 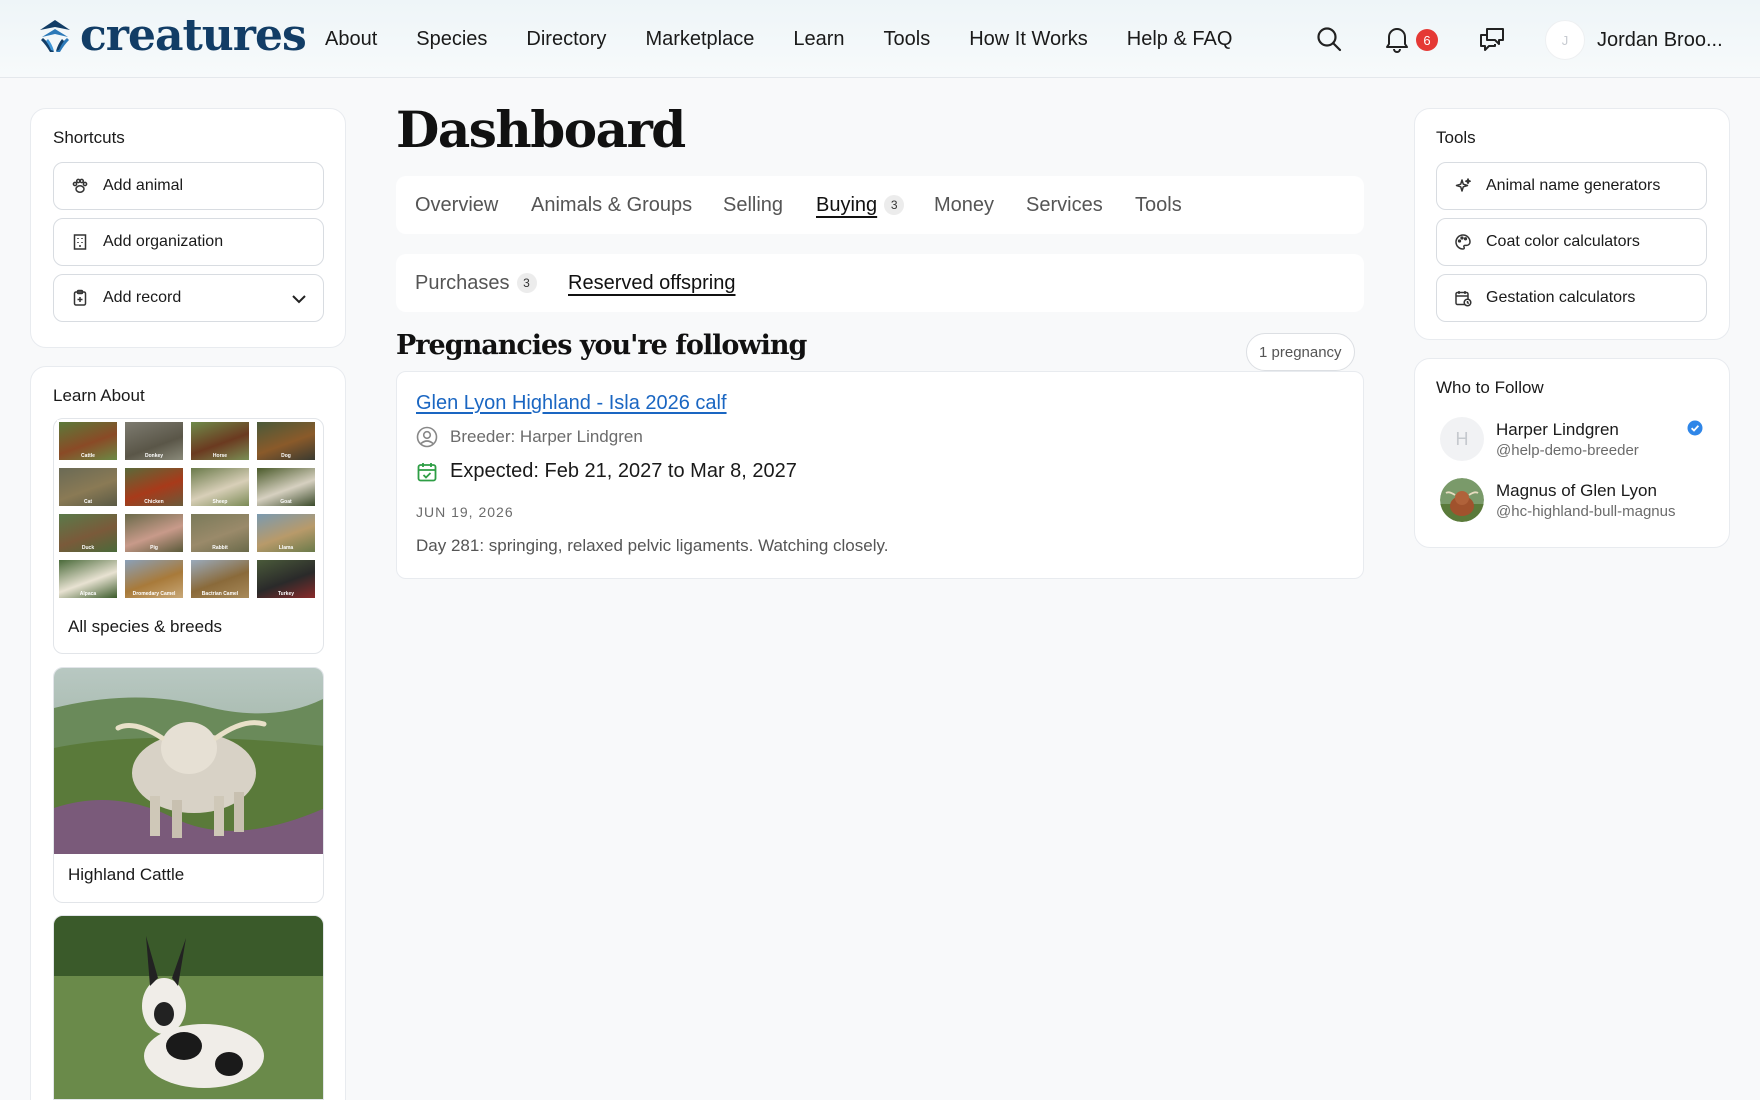 I want to click on nav-learn: Learn, so click(x=818, y=39).